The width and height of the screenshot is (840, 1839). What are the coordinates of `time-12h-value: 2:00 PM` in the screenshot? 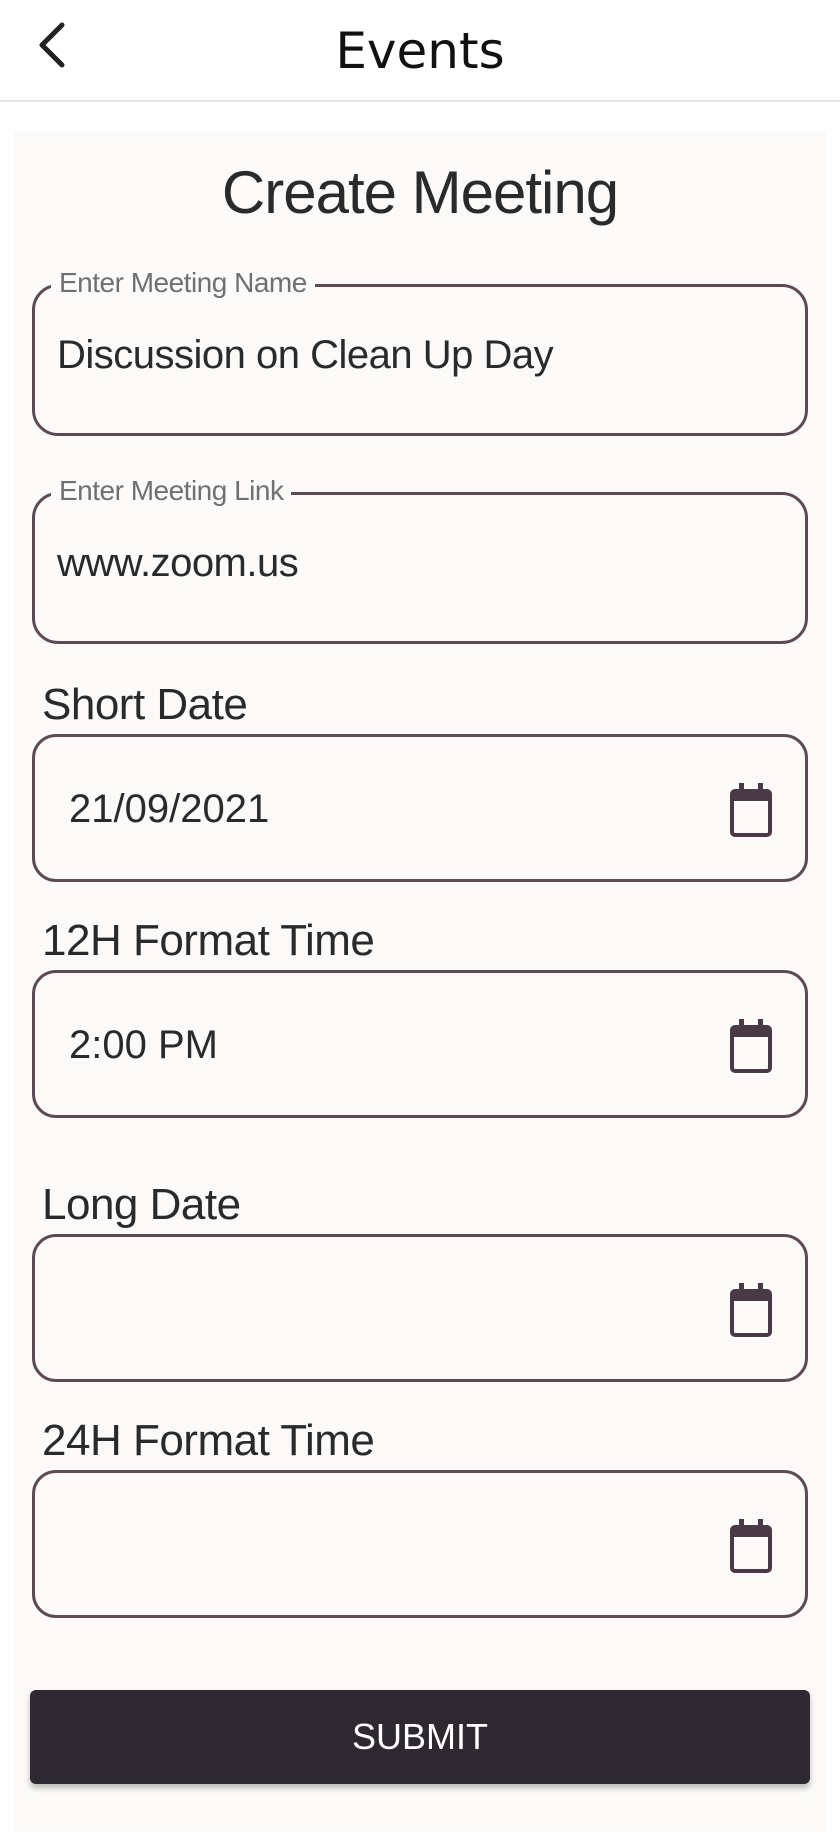 It's located at (143, 1045).